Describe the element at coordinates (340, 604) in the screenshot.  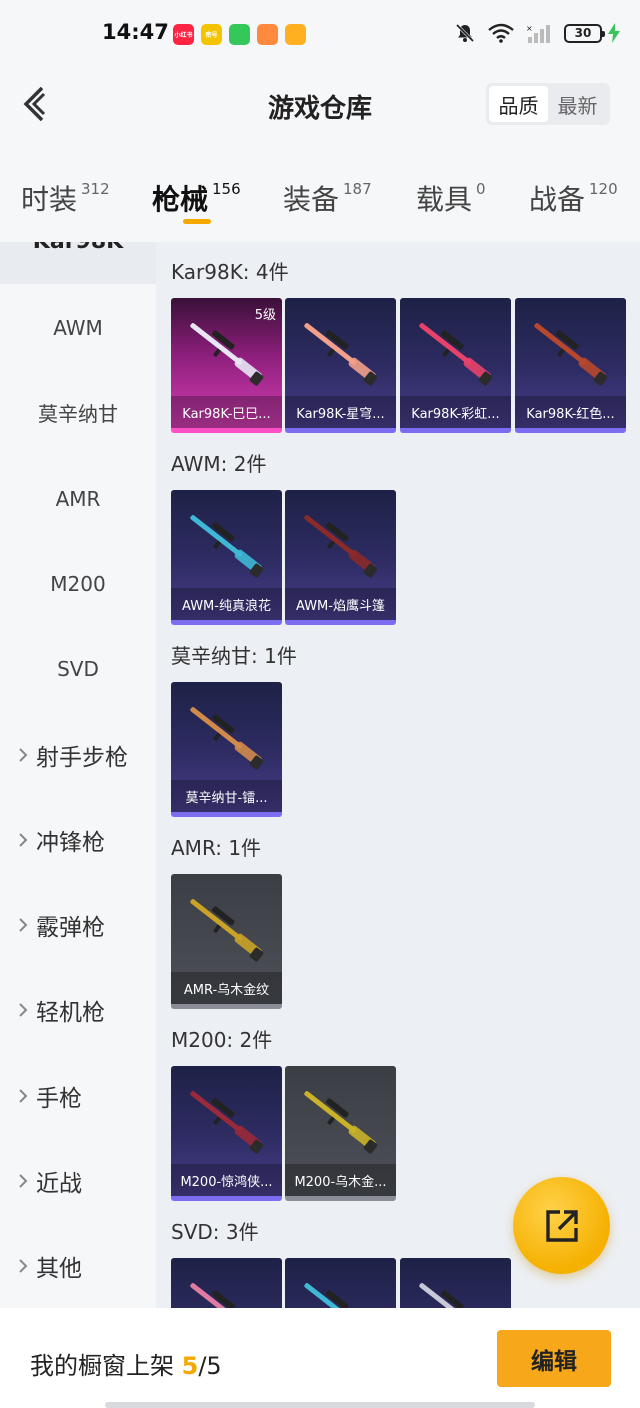
I see `skin-name: AWM-焰鹰斗篷` at that location.